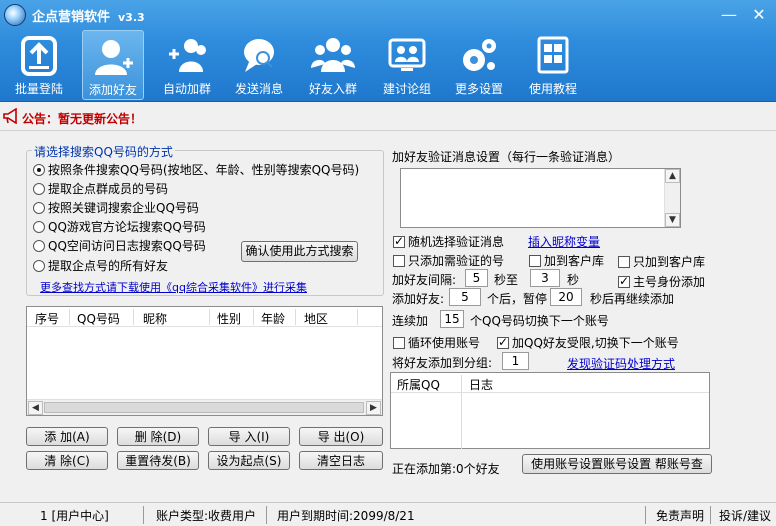  Describe the element at coordinates (346, 516) in the screenshot. I see `expire-status: 用户到期时间:2099/8/21` at that location.